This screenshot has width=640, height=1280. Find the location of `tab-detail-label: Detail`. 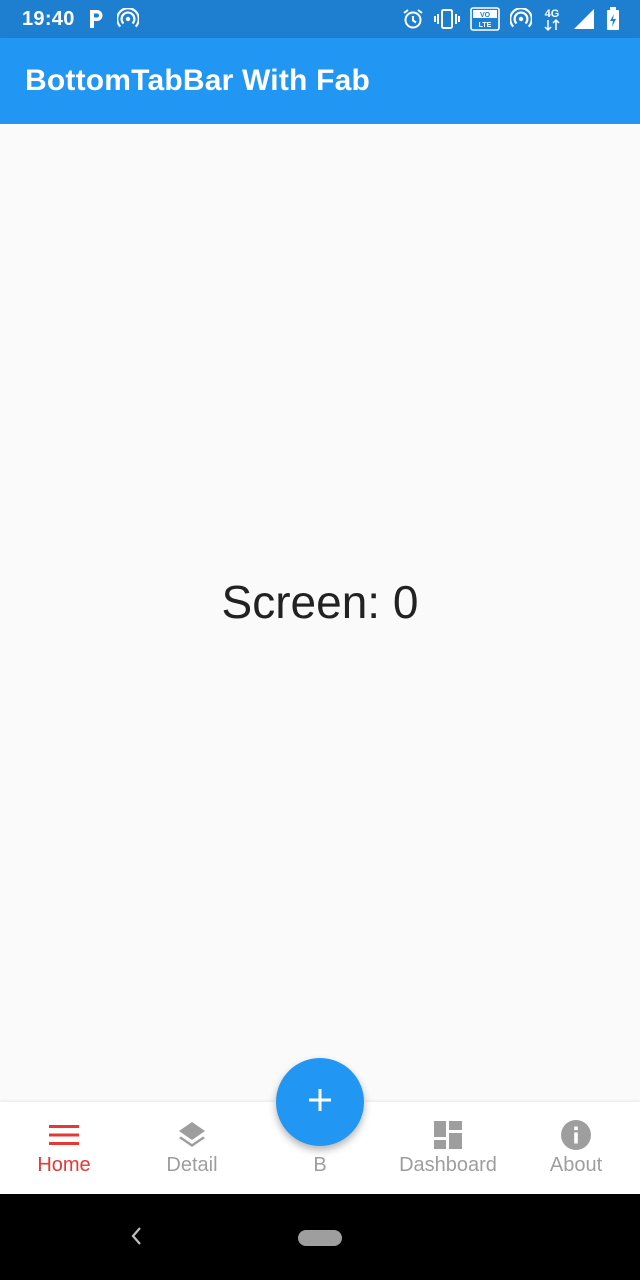

tab-detail-label: Detail is located at coordinates (192, 1165).